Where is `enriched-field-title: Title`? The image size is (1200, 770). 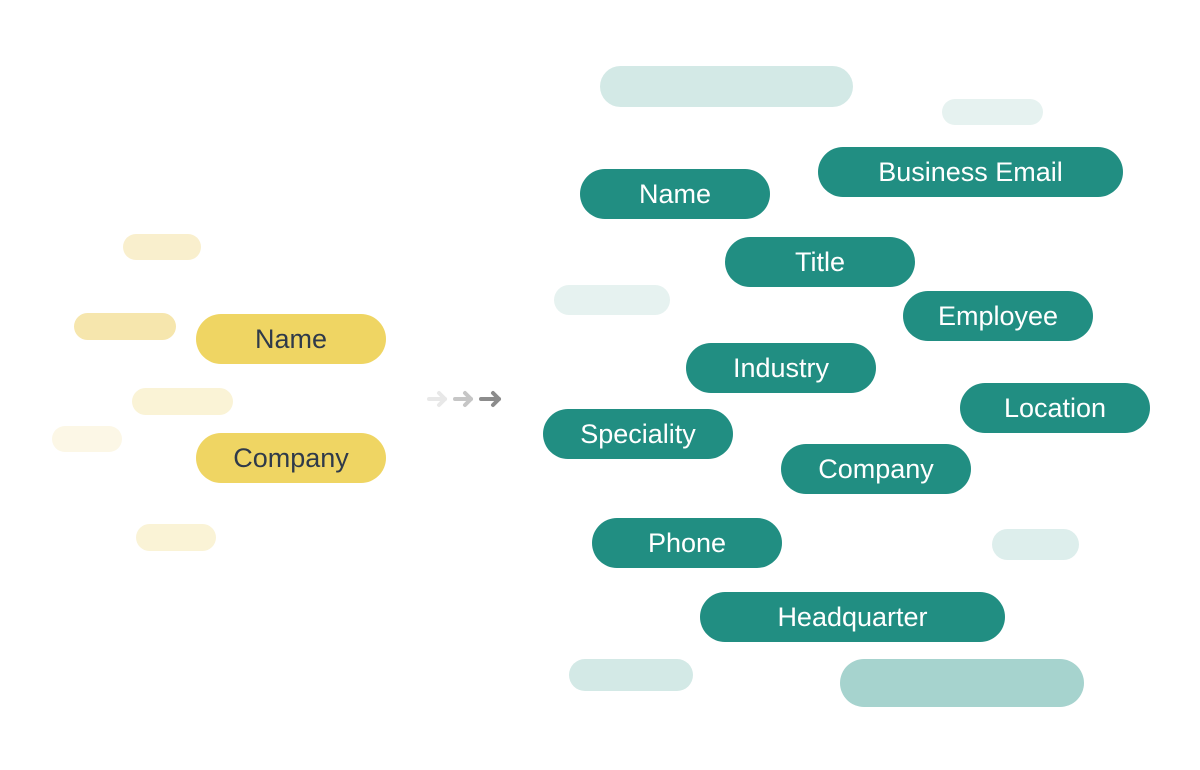
enriched-field-title: Title is located at coordinates (820, 262).